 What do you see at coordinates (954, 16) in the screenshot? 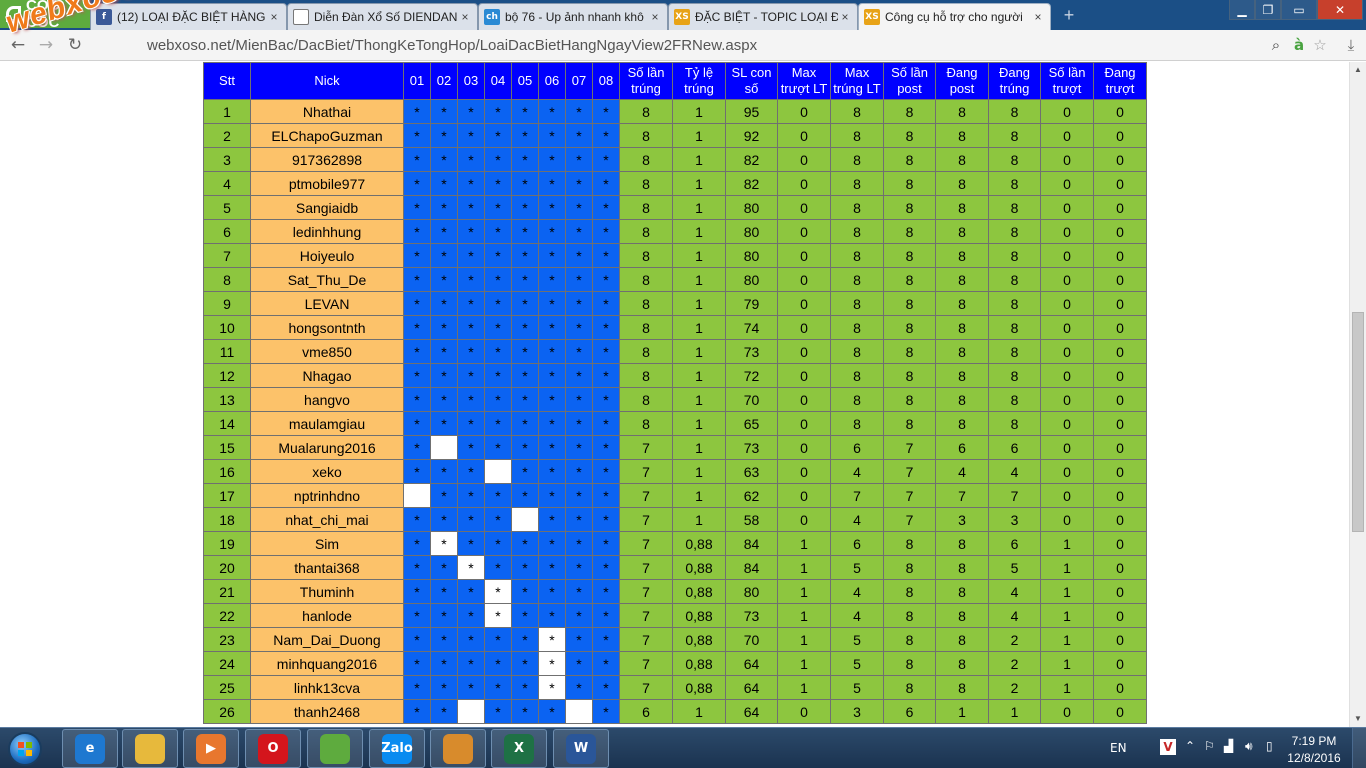
I see `browser-tab: XS Công cụ hỗ trợ cho người ×` at bounding box center [954, 16].